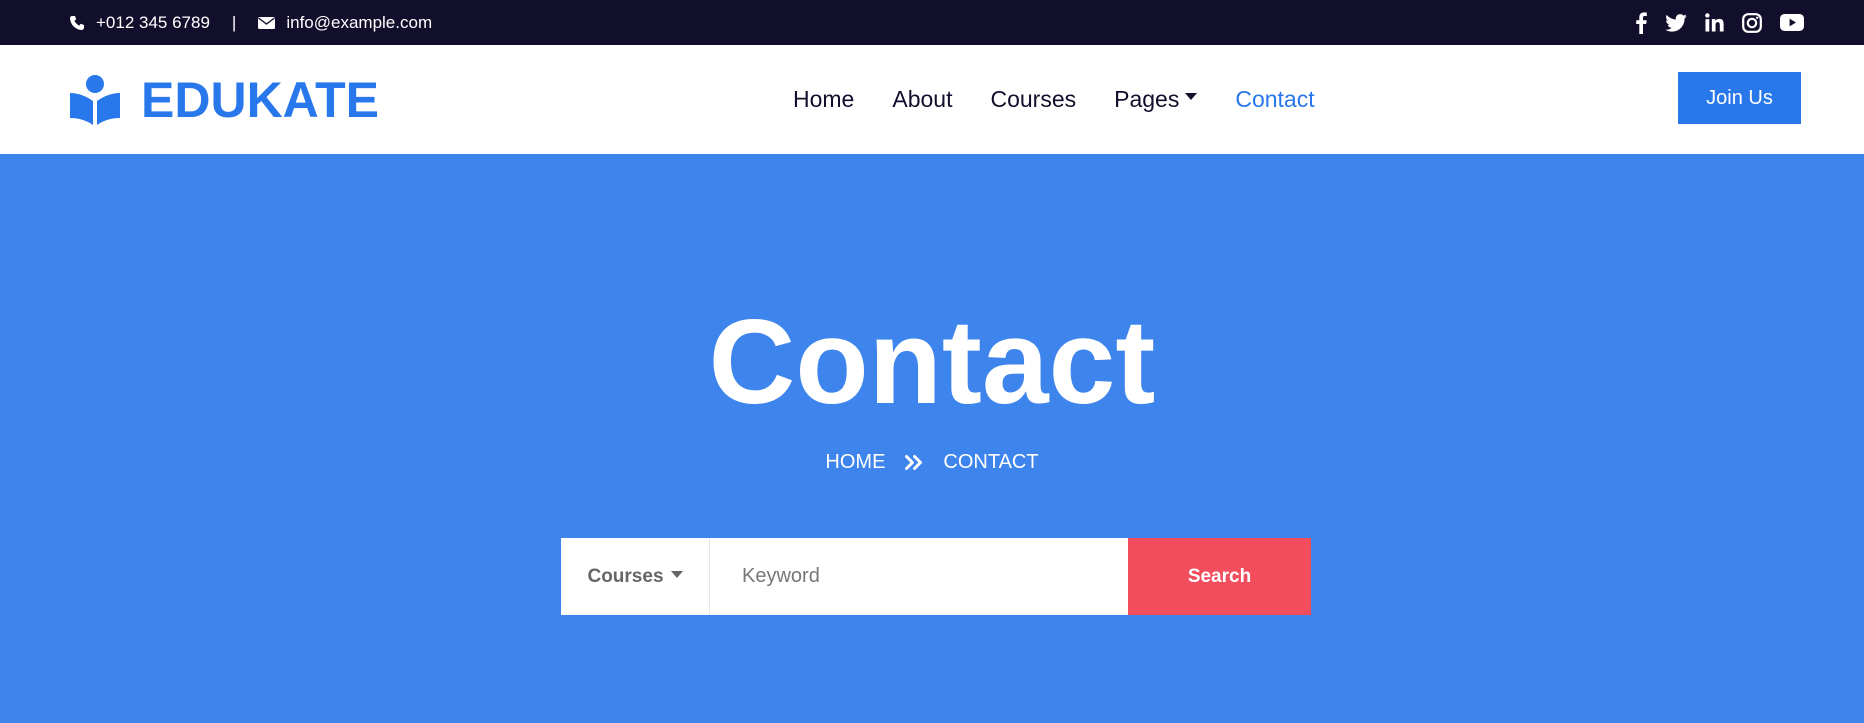 This screenshot has width=1864, height=723. What do you see at coordinates (914, 462) in the screenshot?
I see `double-chevron-right-icon` at bounding box center [914, 462].